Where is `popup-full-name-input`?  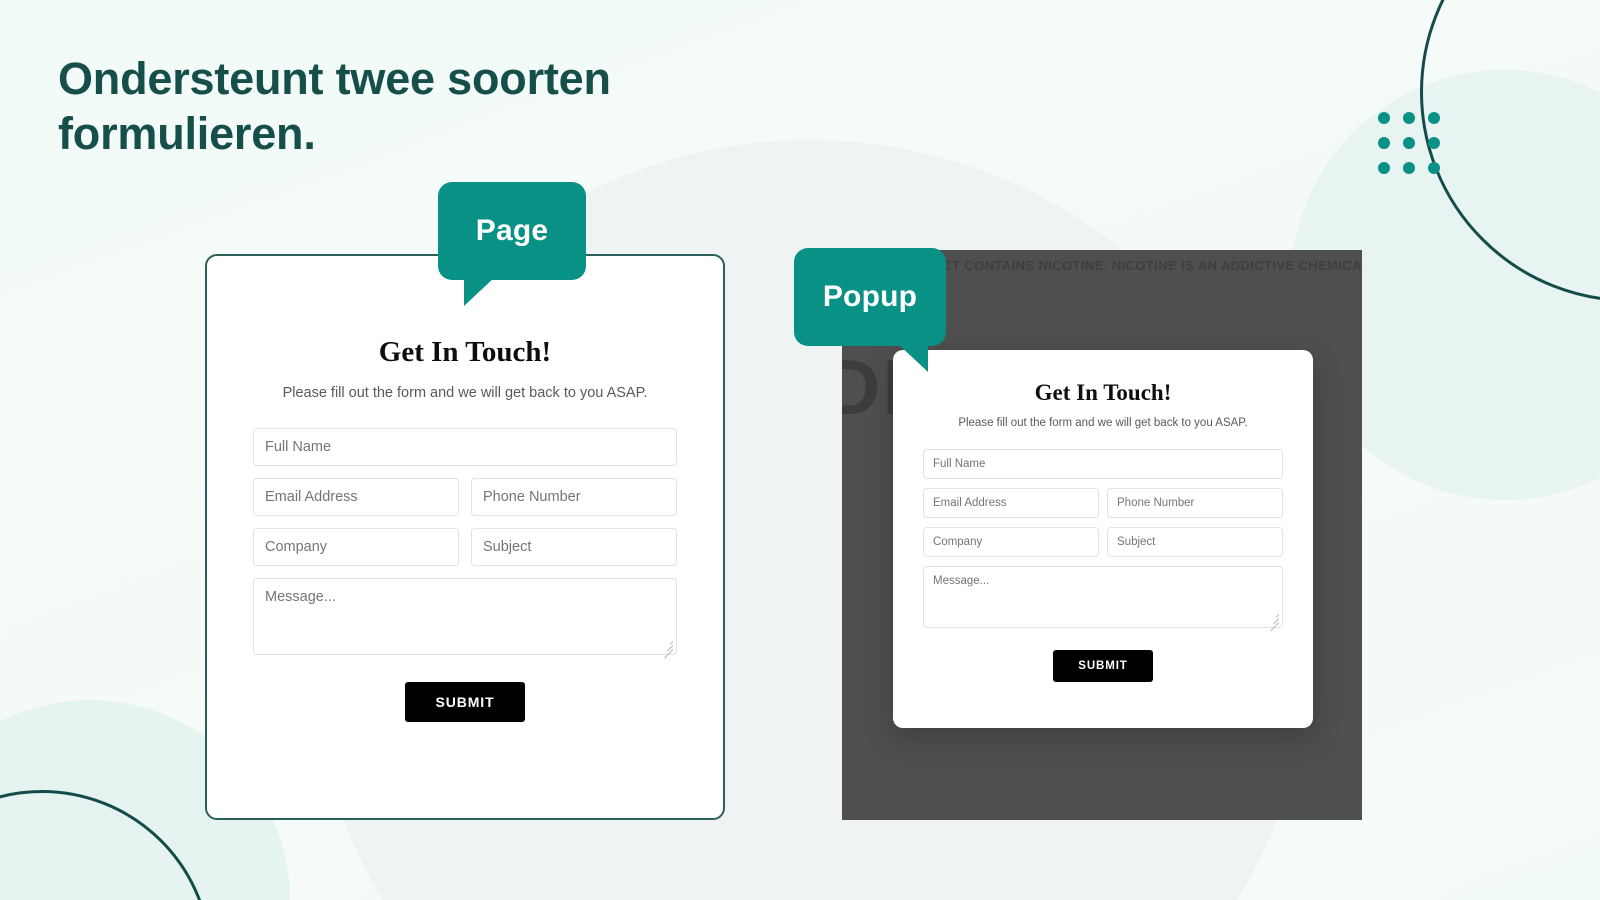
popup-full-name-input is located at coordinates (1103, 464).